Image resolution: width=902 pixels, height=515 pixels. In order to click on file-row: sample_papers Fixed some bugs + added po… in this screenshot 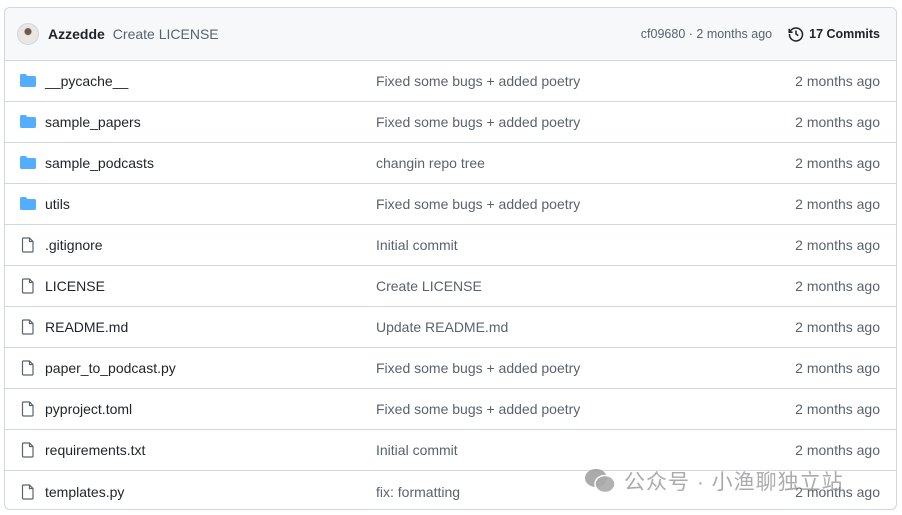, I will do `click(450, 122)`.